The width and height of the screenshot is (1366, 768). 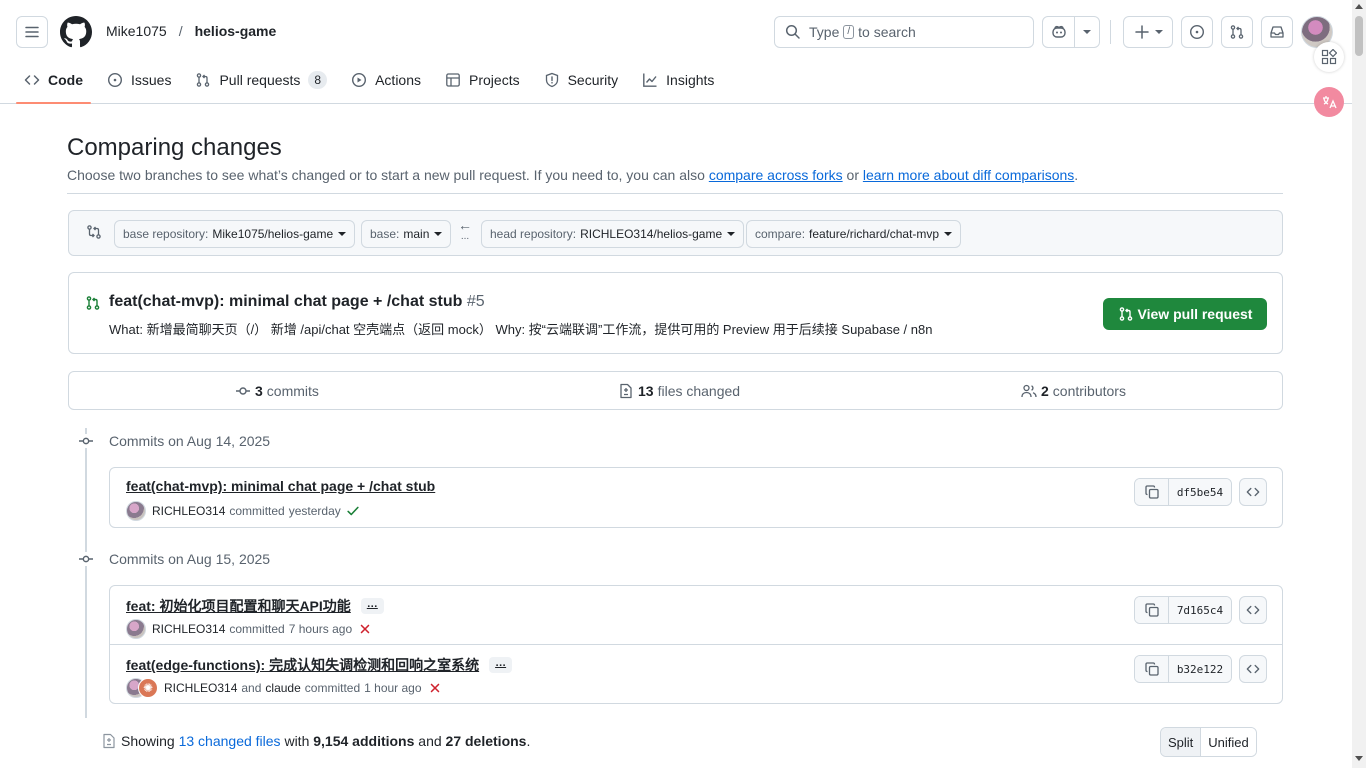 What do you see at coordinates (678, 80) in the screenshot?
I see `tab-insights: Insights` at bounding box center [678, 80].